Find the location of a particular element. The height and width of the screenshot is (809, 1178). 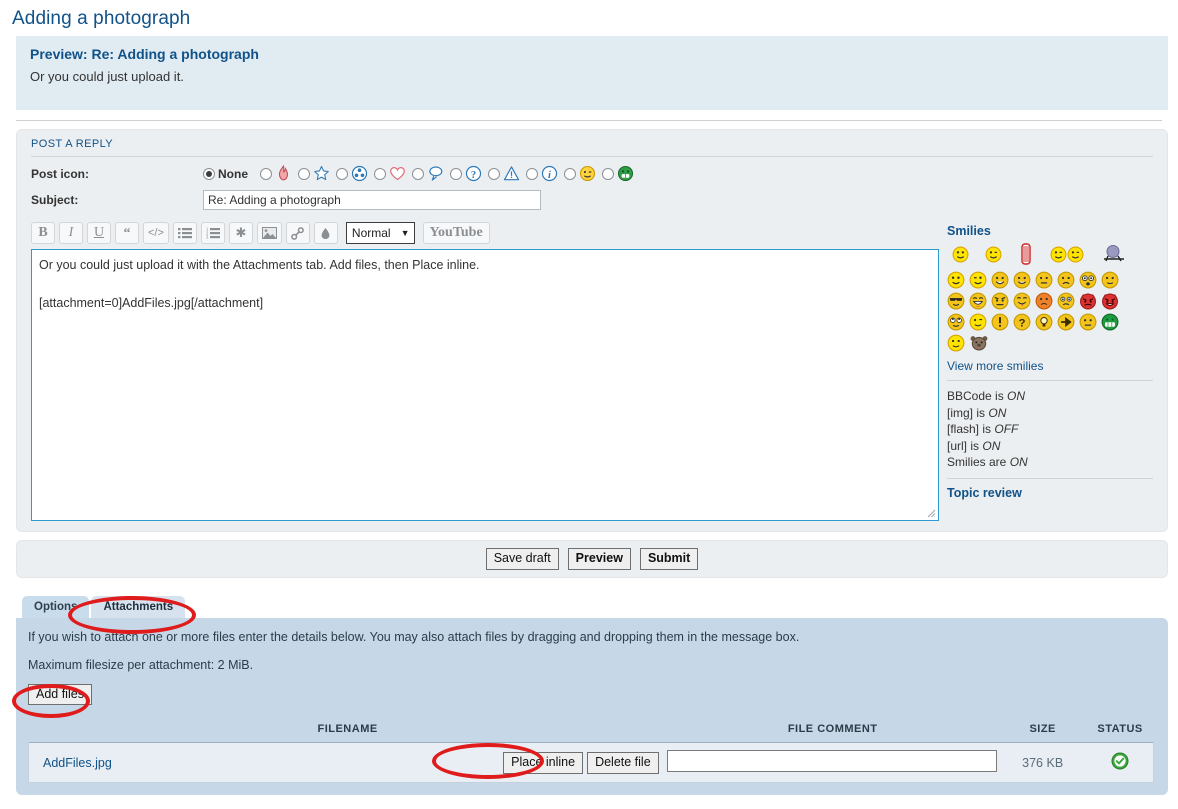

bbcode-status-item: [img] is ON is located at coordinates (1050, 413).